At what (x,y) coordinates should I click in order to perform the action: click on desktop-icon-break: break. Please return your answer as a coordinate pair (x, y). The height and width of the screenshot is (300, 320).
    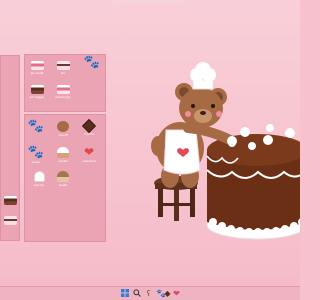
    Looking at the image, I should click on (63, 179).